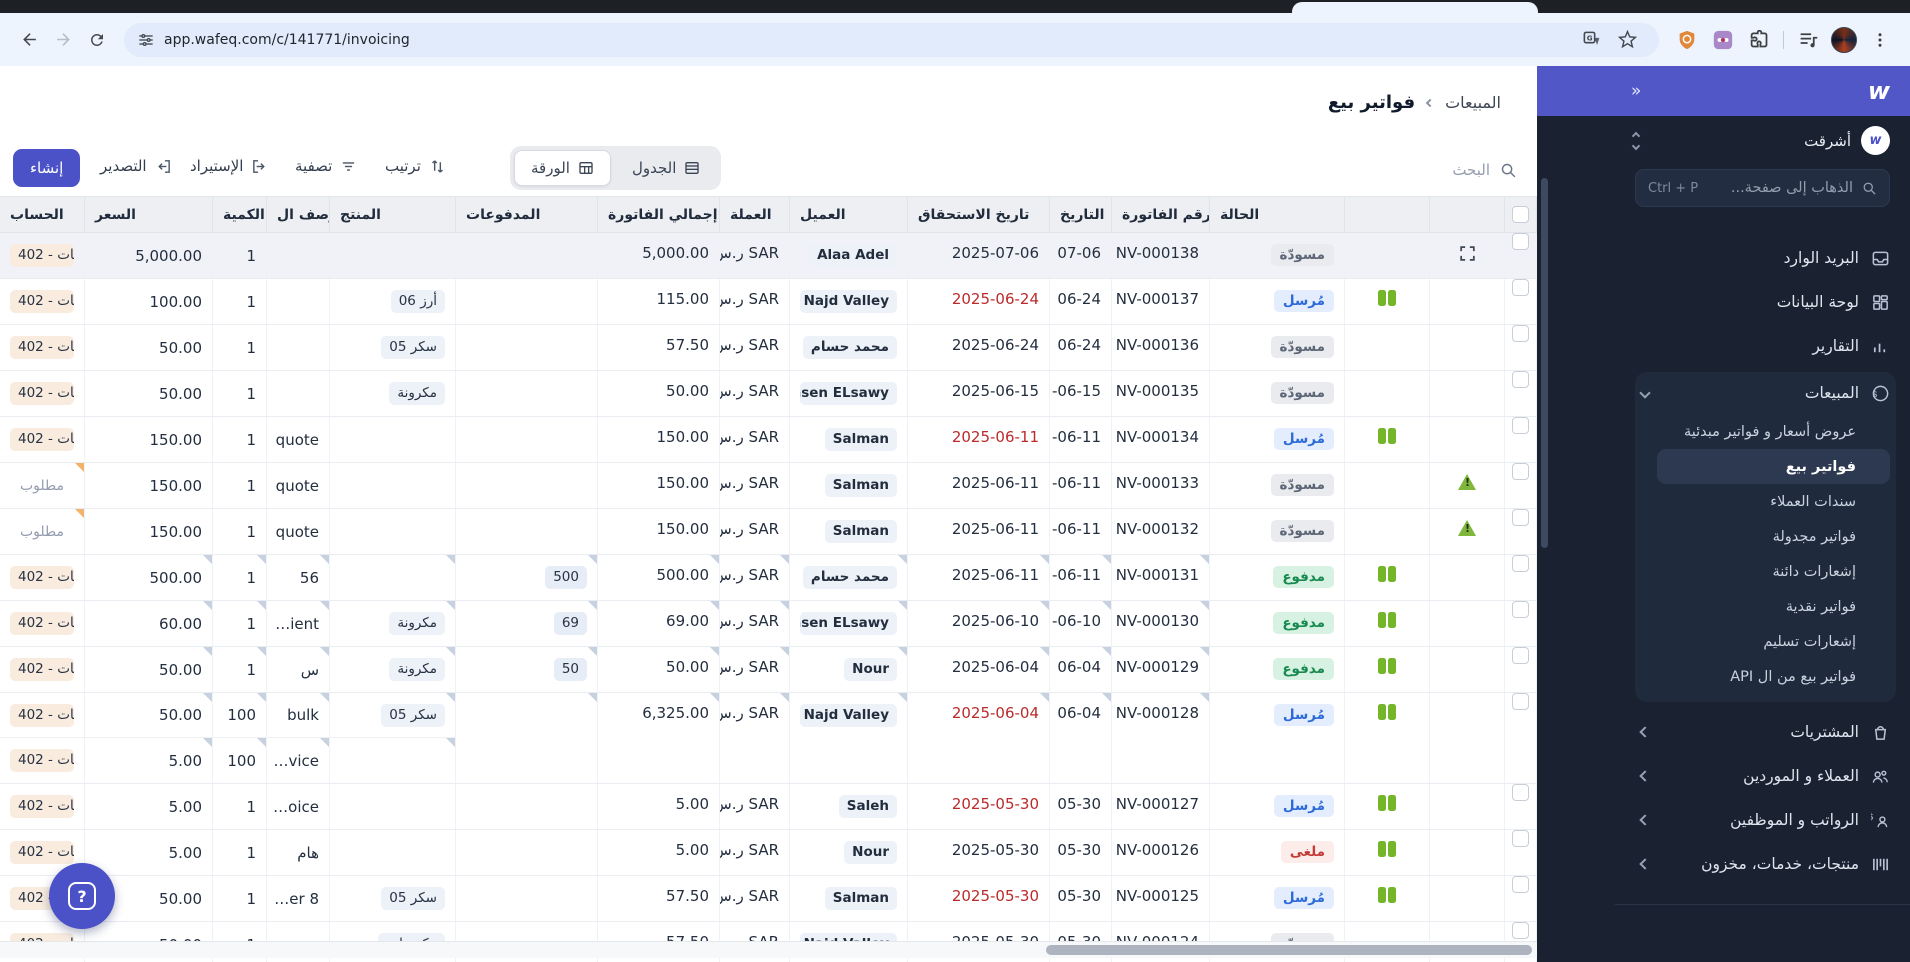 This screenshot has height=962, width=1910. What do you see at coordinates (1762, 820) in the screenshot?
I see `sidebar-item-payroll: $ الرواتب و الموظفين` at bounding box center [1762, 820].